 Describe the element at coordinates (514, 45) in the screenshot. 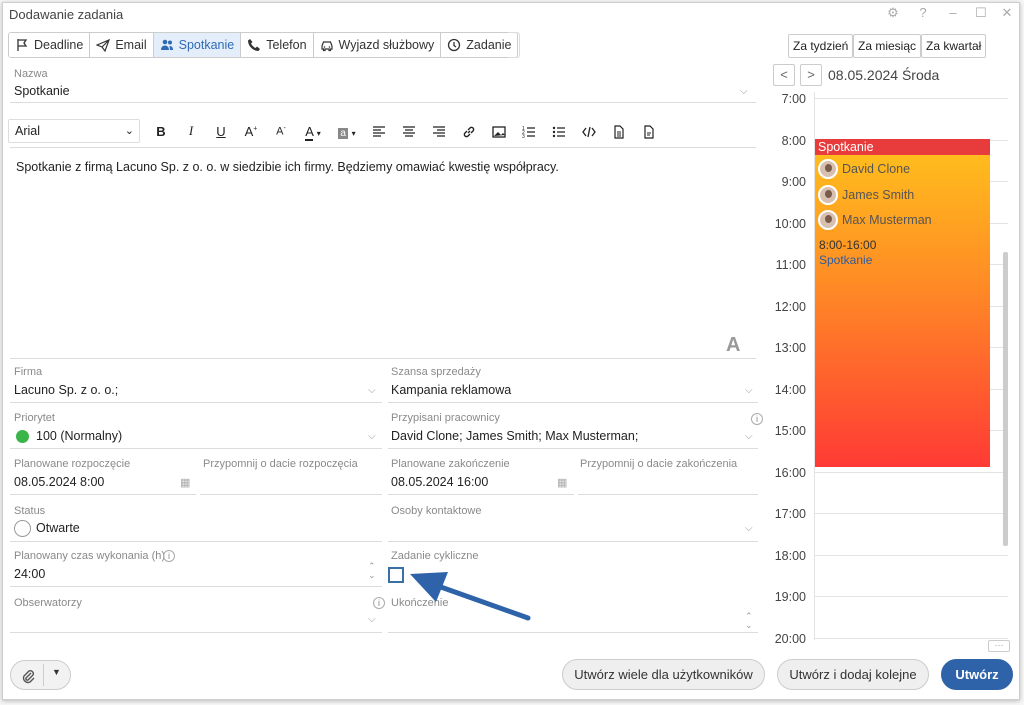

I see `tabs-end` at that location.